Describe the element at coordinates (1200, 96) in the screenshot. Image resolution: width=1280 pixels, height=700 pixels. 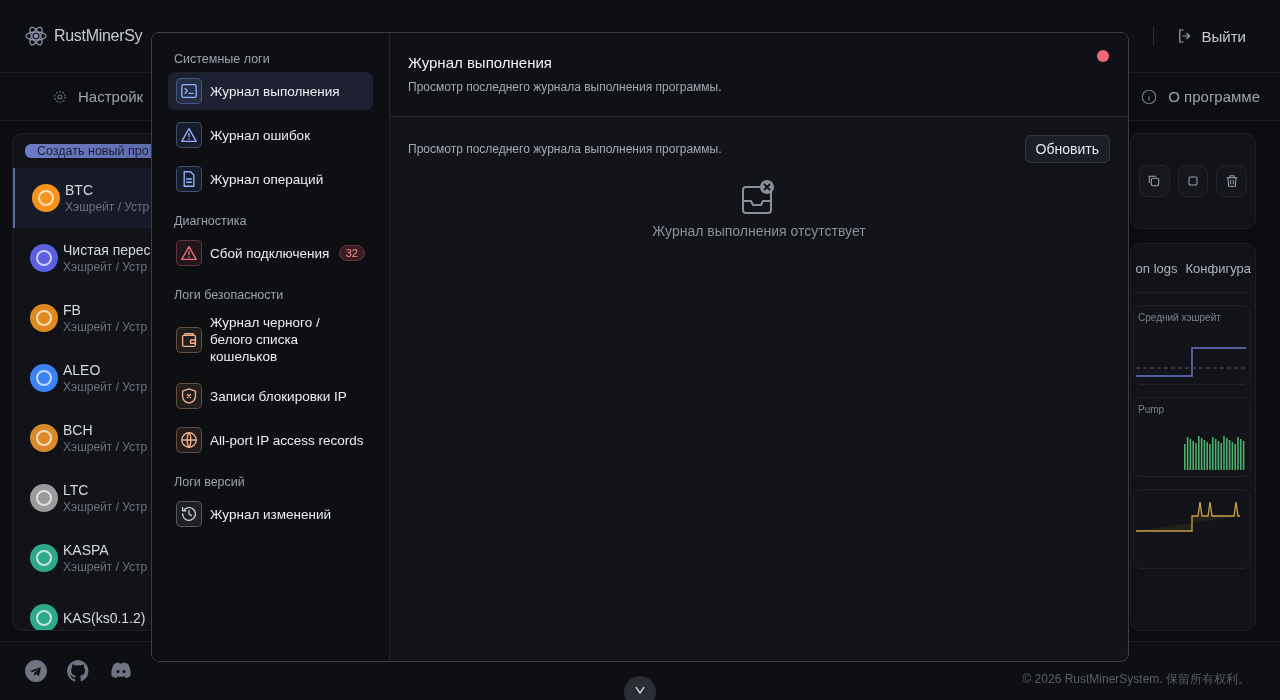
I see `about-button: О программе` at that location.